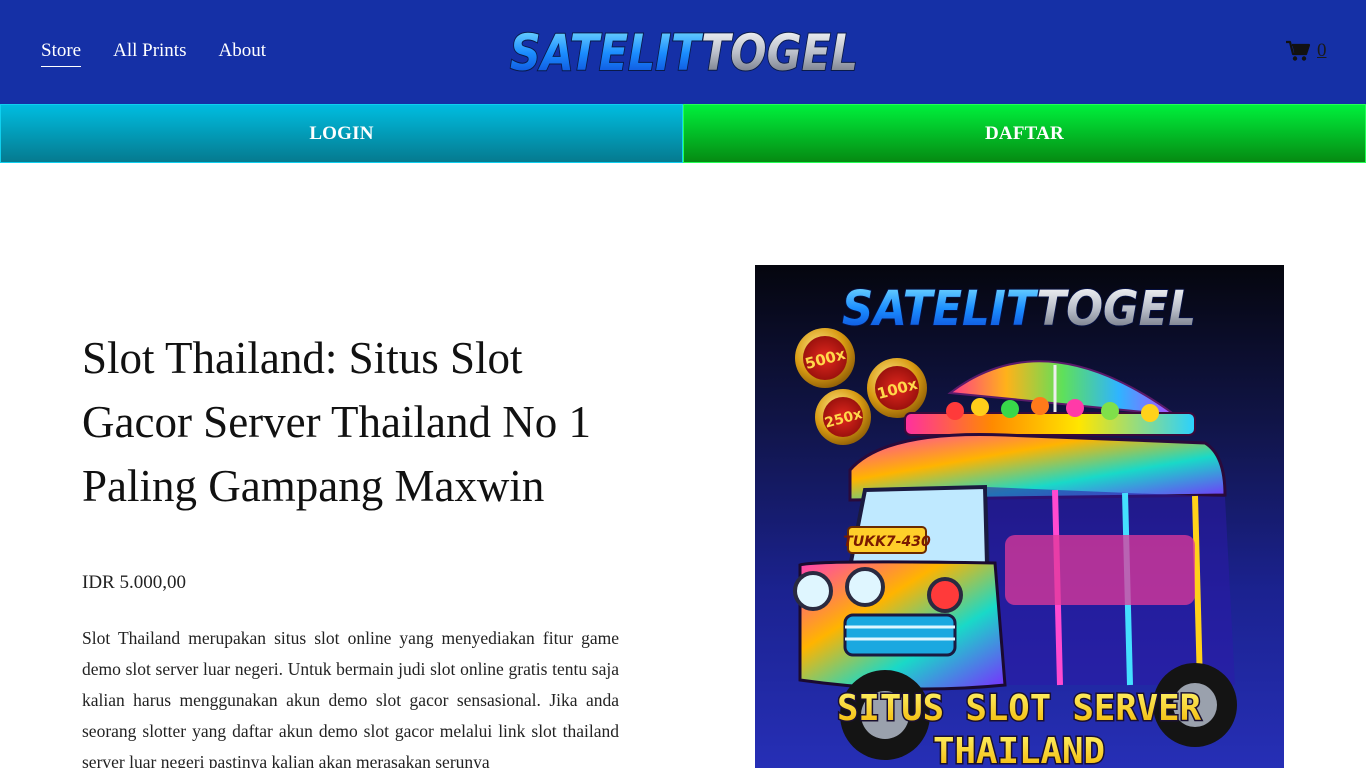 This screenshot has height=768, width=1366. I want to click on image-caption-line1: SITUS SLOT SERVER, so click(1019, 708).